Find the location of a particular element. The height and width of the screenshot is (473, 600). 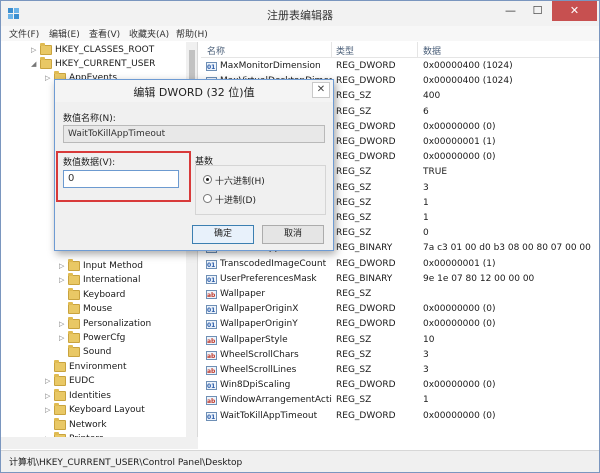

value-row: WallpaperOriginY REG_DWORD 0x00000000 (0) is located at coordinates (400, 325).